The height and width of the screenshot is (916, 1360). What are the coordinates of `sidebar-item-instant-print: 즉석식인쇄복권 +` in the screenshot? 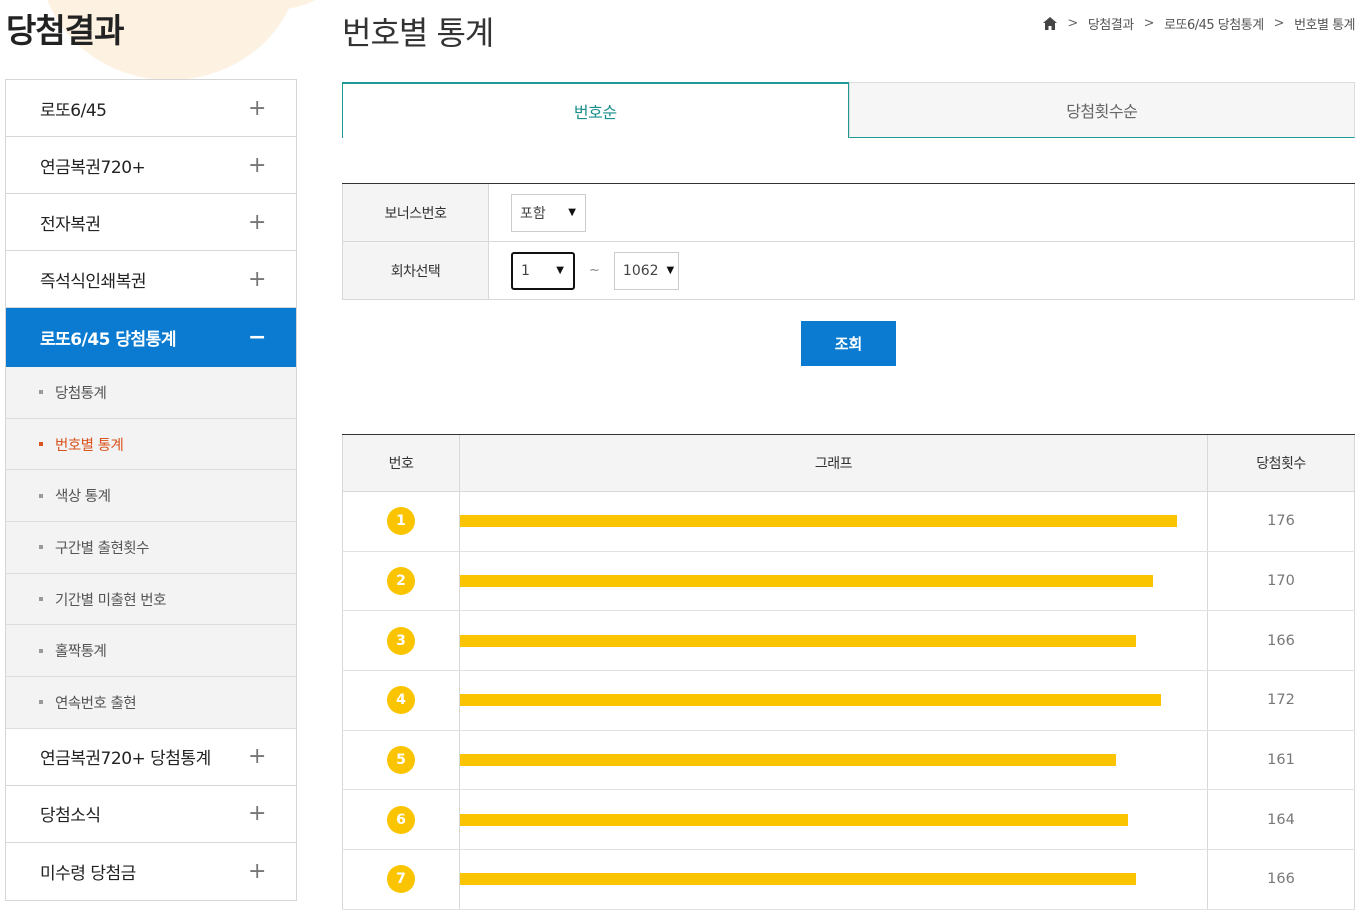 It's located at (151, 279).